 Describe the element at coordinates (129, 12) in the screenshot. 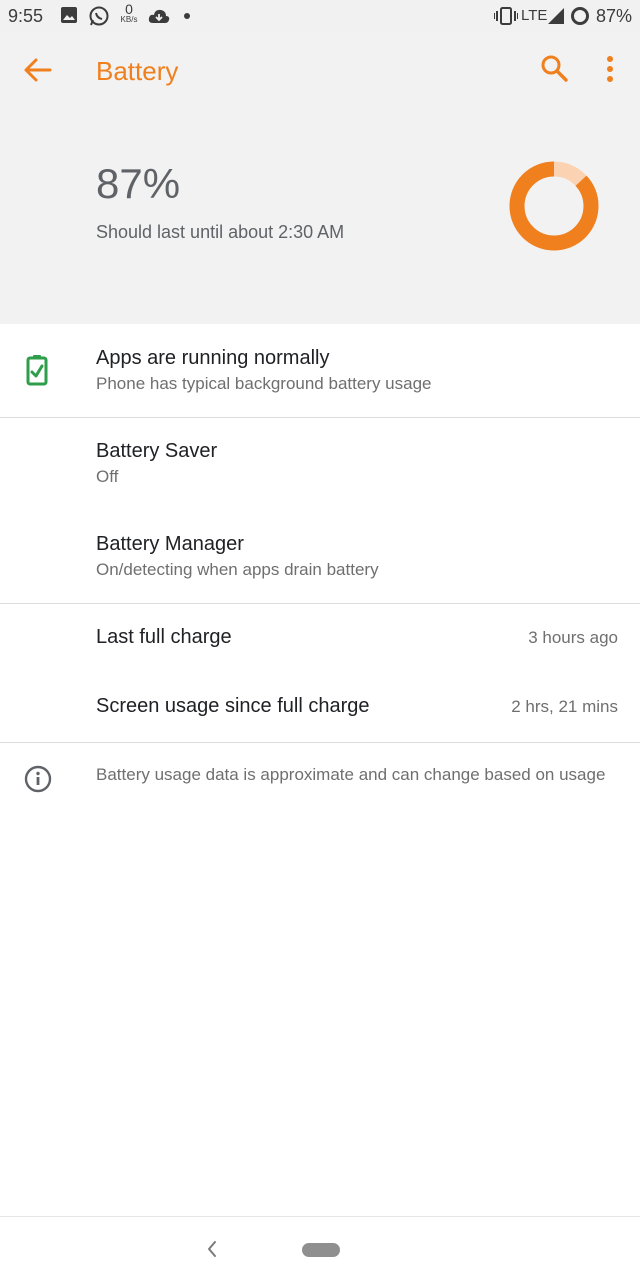

I see `network-speed: 0 KB/s` at that location.